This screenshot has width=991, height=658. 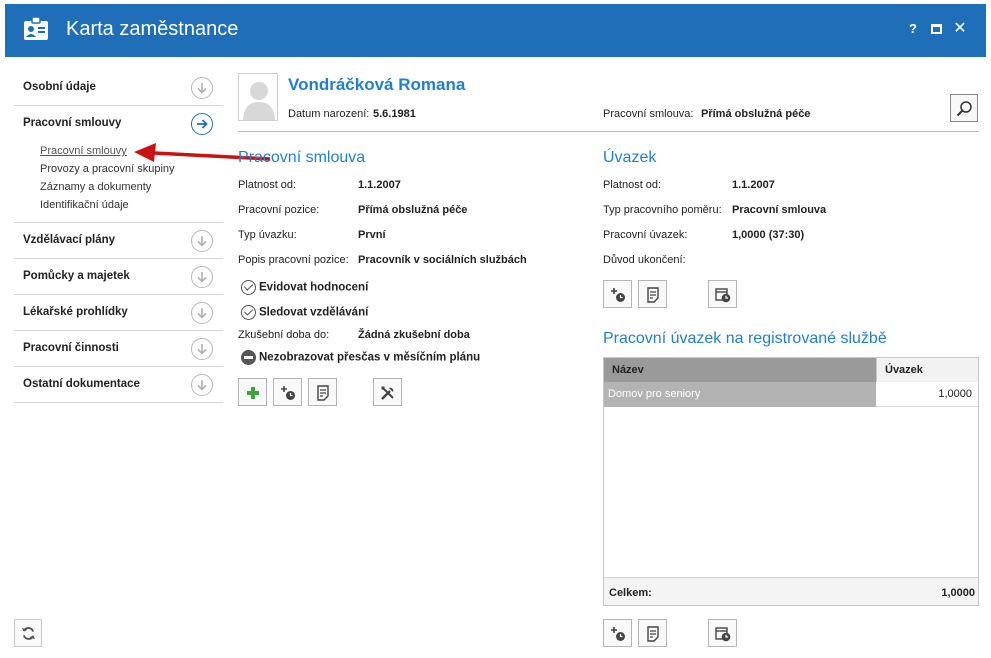 What do you see at coordinates (630, 593) in the screenshot?
I see `total-label: Celkem:` at bounding box center [630, 593].